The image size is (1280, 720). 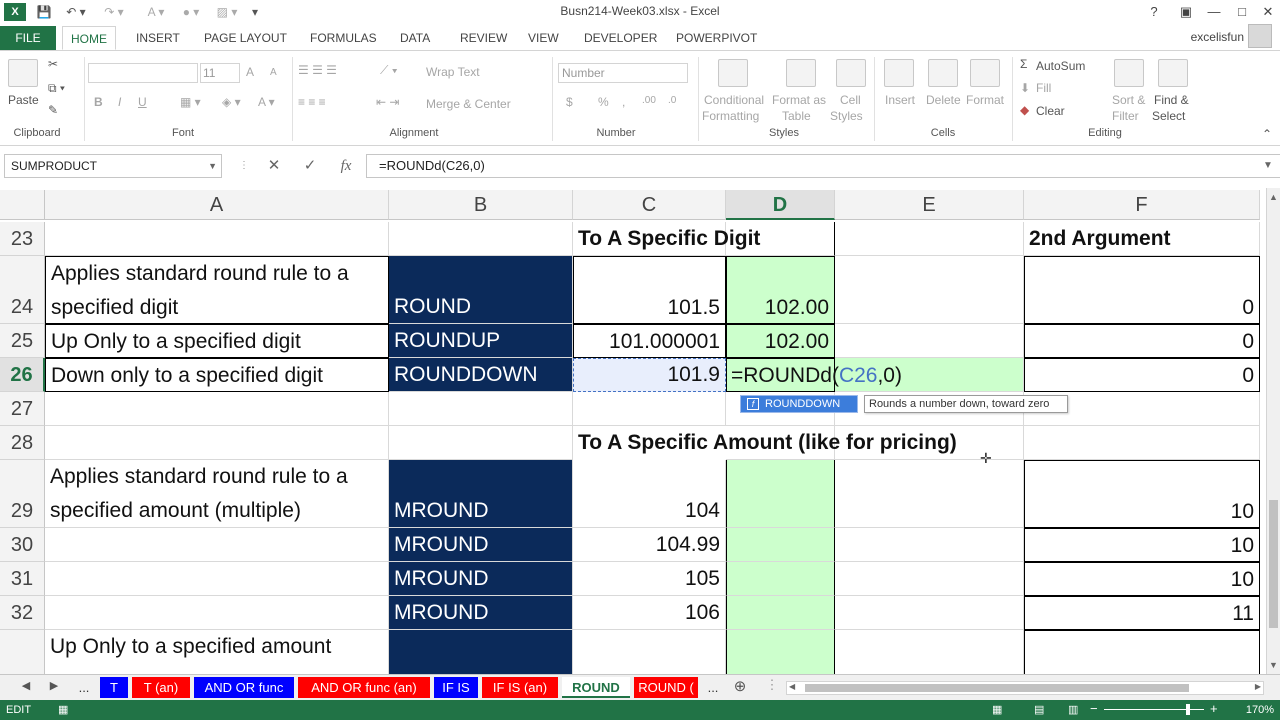 What do you see at coordinates (231, 102) in the screenshot?
I see `fill-color-icon: ◈ ▾` at bounding box center [231, 102].